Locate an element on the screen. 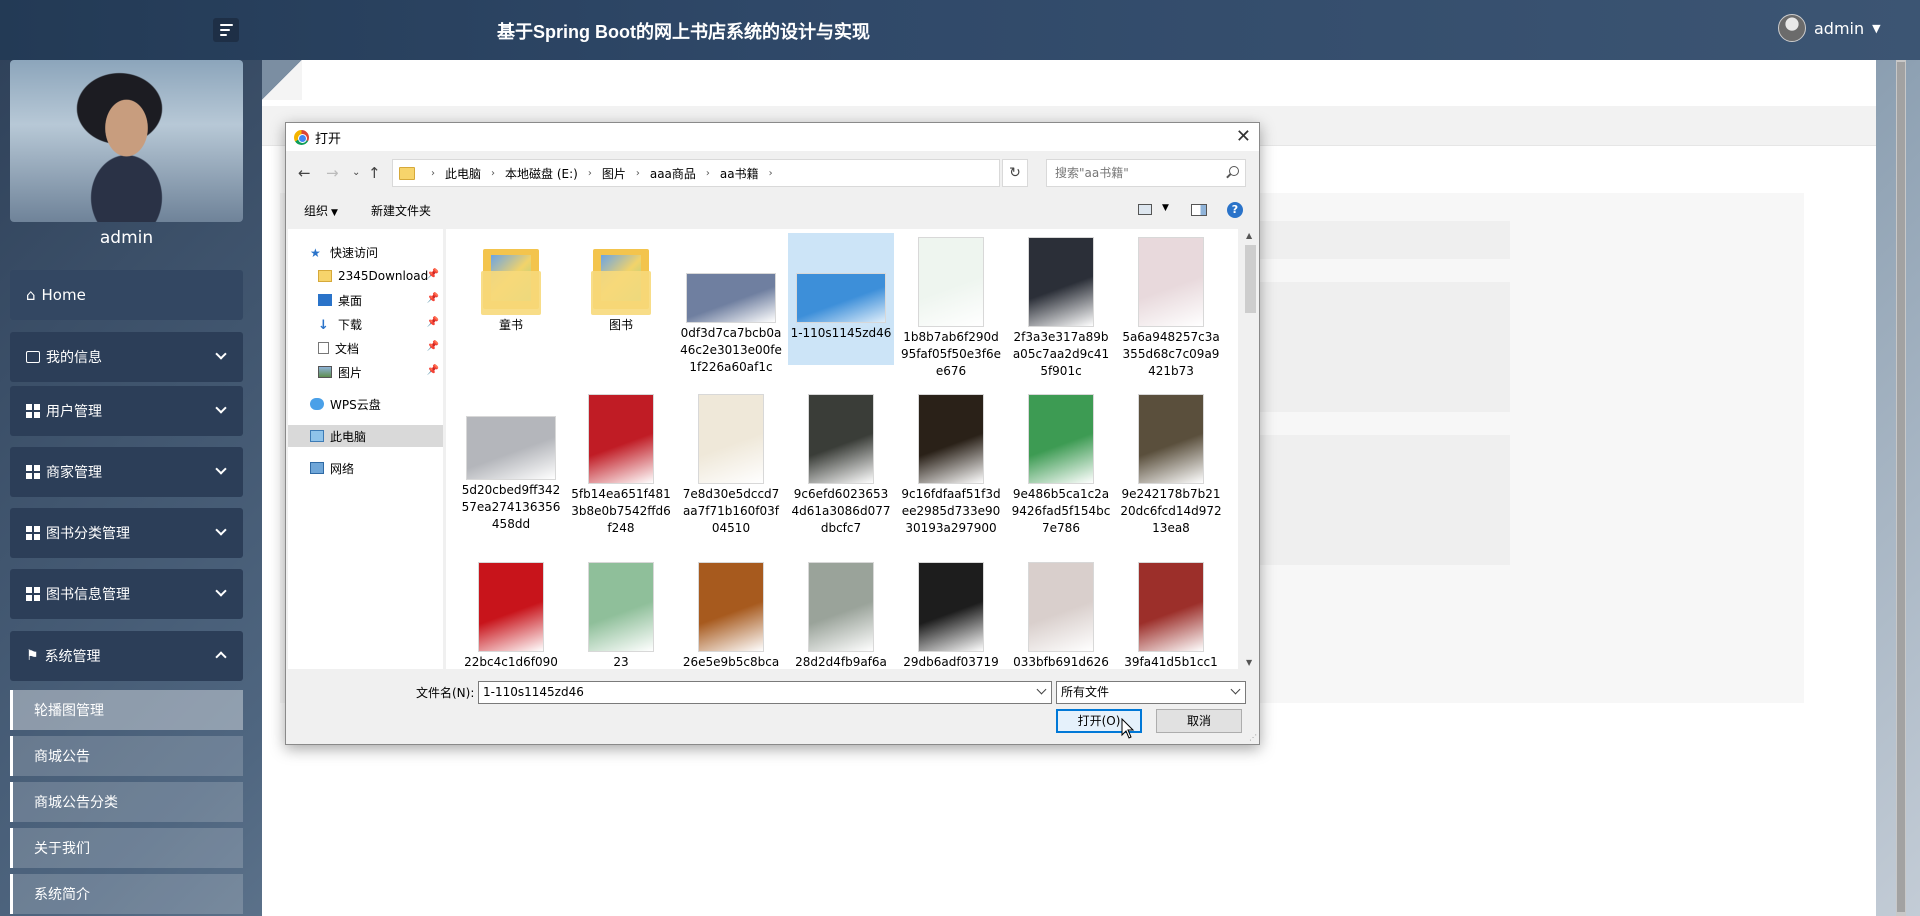 The height and width of the screenshot is (916, 1920). placeholder-area is located at coordinates (1385, 500).